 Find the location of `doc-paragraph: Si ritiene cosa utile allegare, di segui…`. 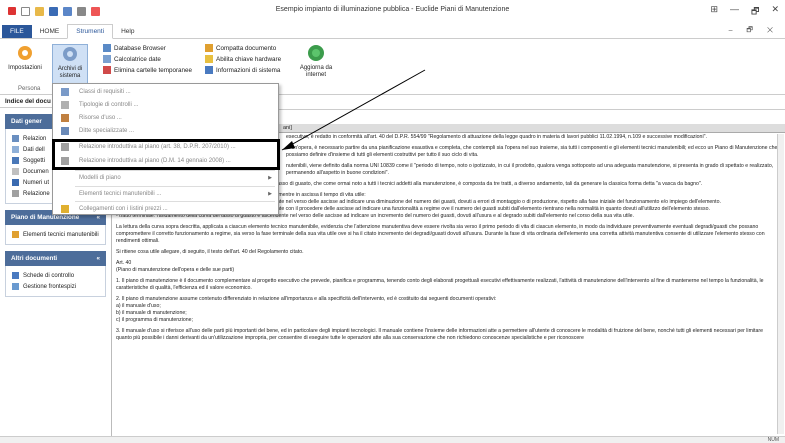

doc-paragraph: Si ritiene cosa utile allegare, di segui… is located at coordinates (210, 252).